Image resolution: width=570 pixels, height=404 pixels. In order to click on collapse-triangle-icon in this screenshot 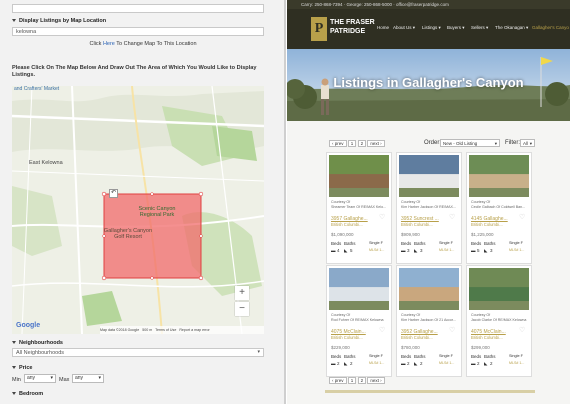, I will do `click(14, 343)`.